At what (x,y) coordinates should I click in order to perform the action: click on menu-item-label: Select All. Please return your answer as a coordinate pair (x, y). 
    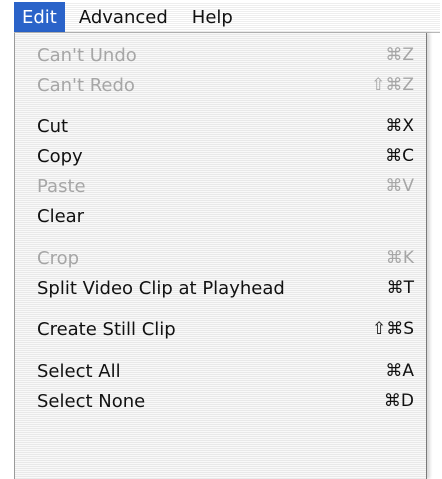
    Looking at the image, I should click on (79, 371).